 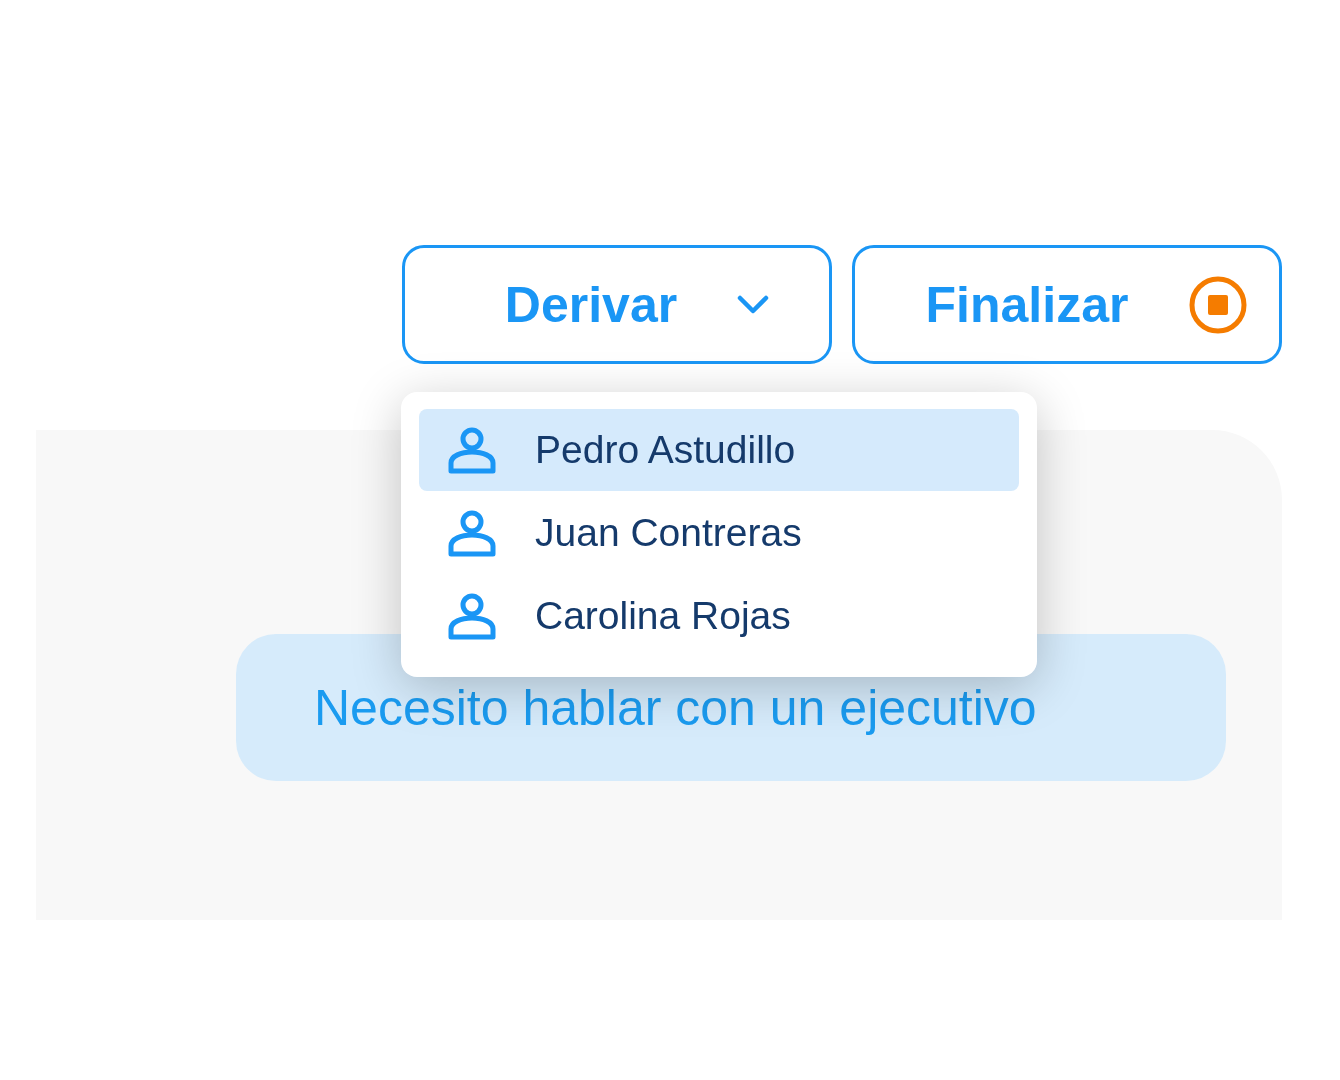 What do you see at coordinates (719, 533) in the screenshot?
I see `menu-item: Juan Contreras` at bounding box center [719, 533].